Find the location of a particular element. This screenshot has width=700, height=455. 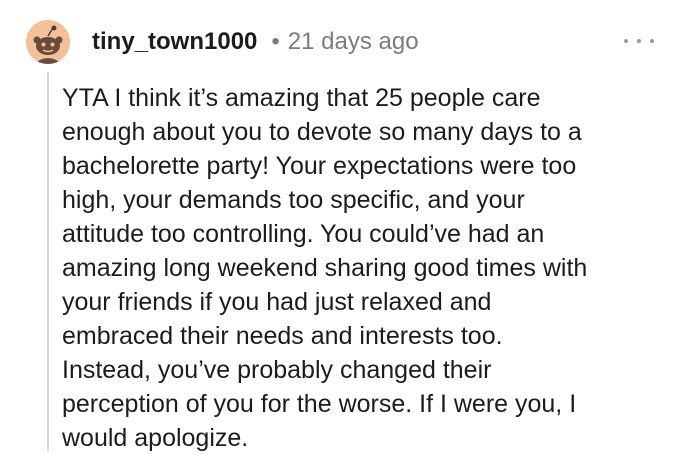

comment-body-line: embraced their needs and interests too. is located at coordinates (282, 336).